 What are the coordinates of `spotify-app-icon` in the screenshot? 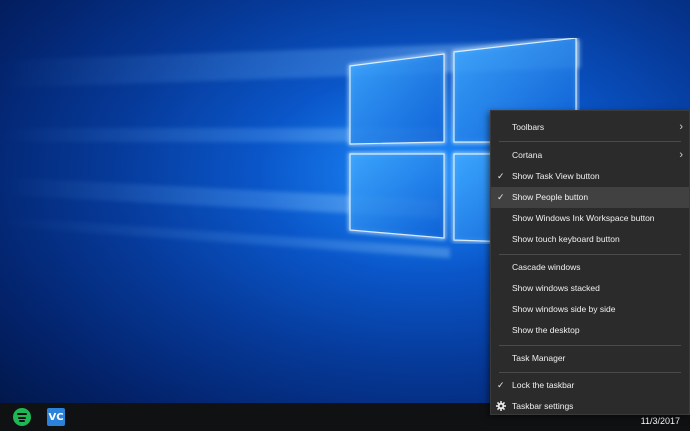 It's located at (22, 417).